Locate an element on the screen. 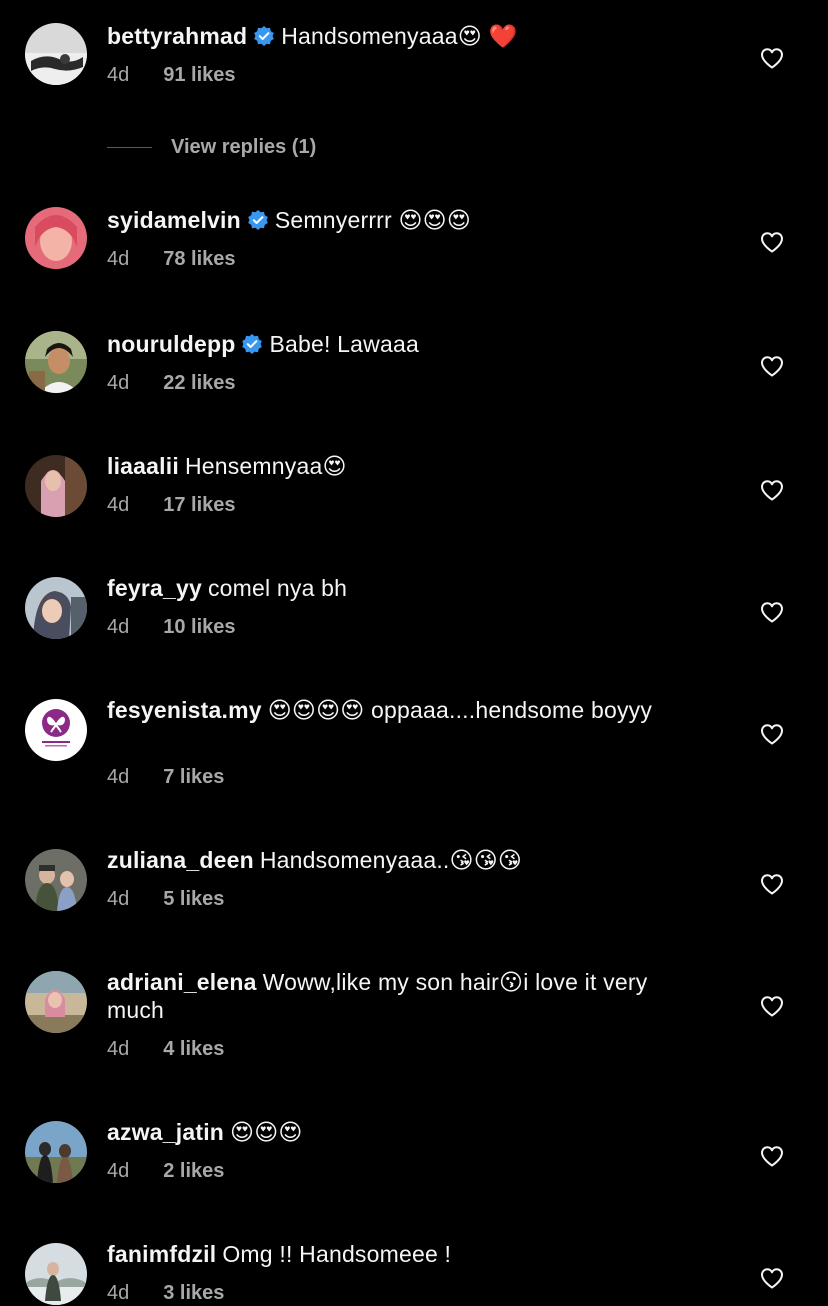 This screenshot has width=828, height=1306. comment-text: Omg !! Handsomeee ! is located at coordinates (337, 1254).